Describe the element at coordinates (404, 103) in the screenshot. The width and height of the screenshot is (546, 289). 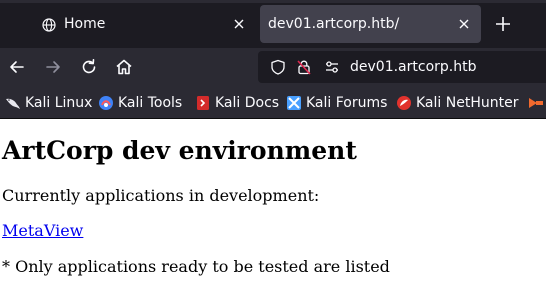
I see `nethunter-icon` at that location.